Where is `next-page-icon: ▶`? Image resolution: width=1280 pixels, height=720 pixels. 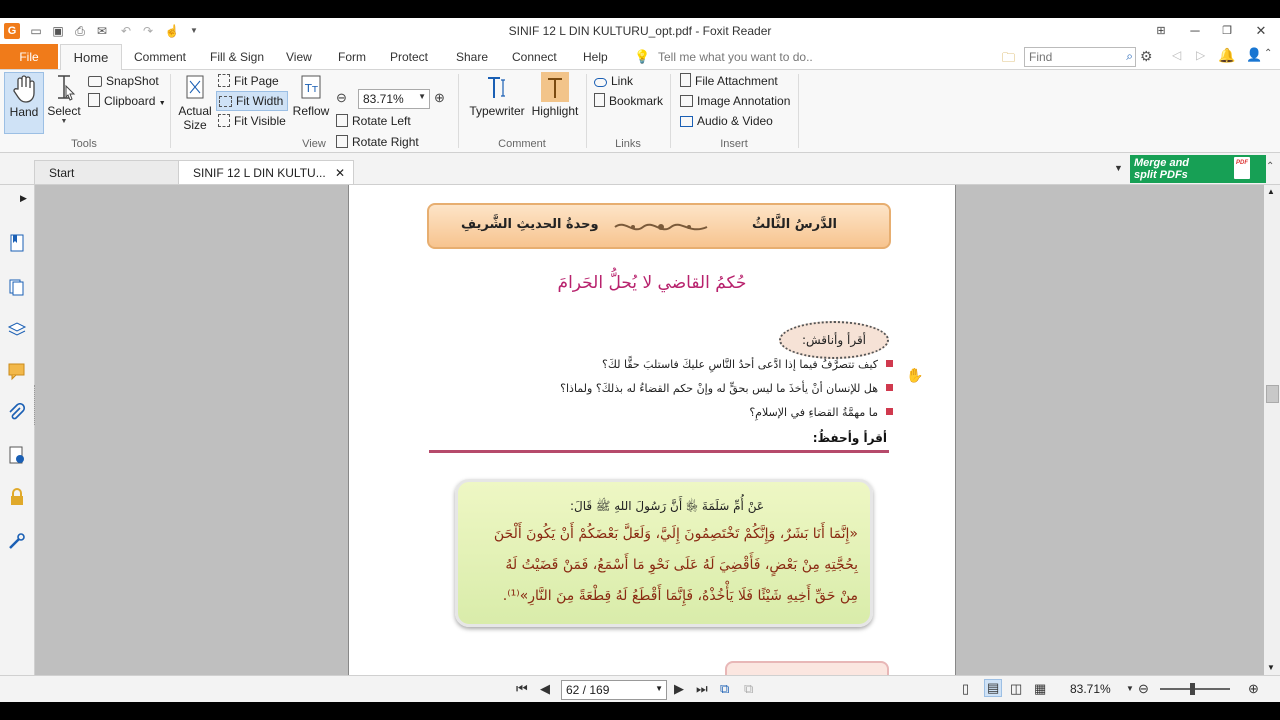
next-page-icon: ▶ is located at coordinates (679, 689).